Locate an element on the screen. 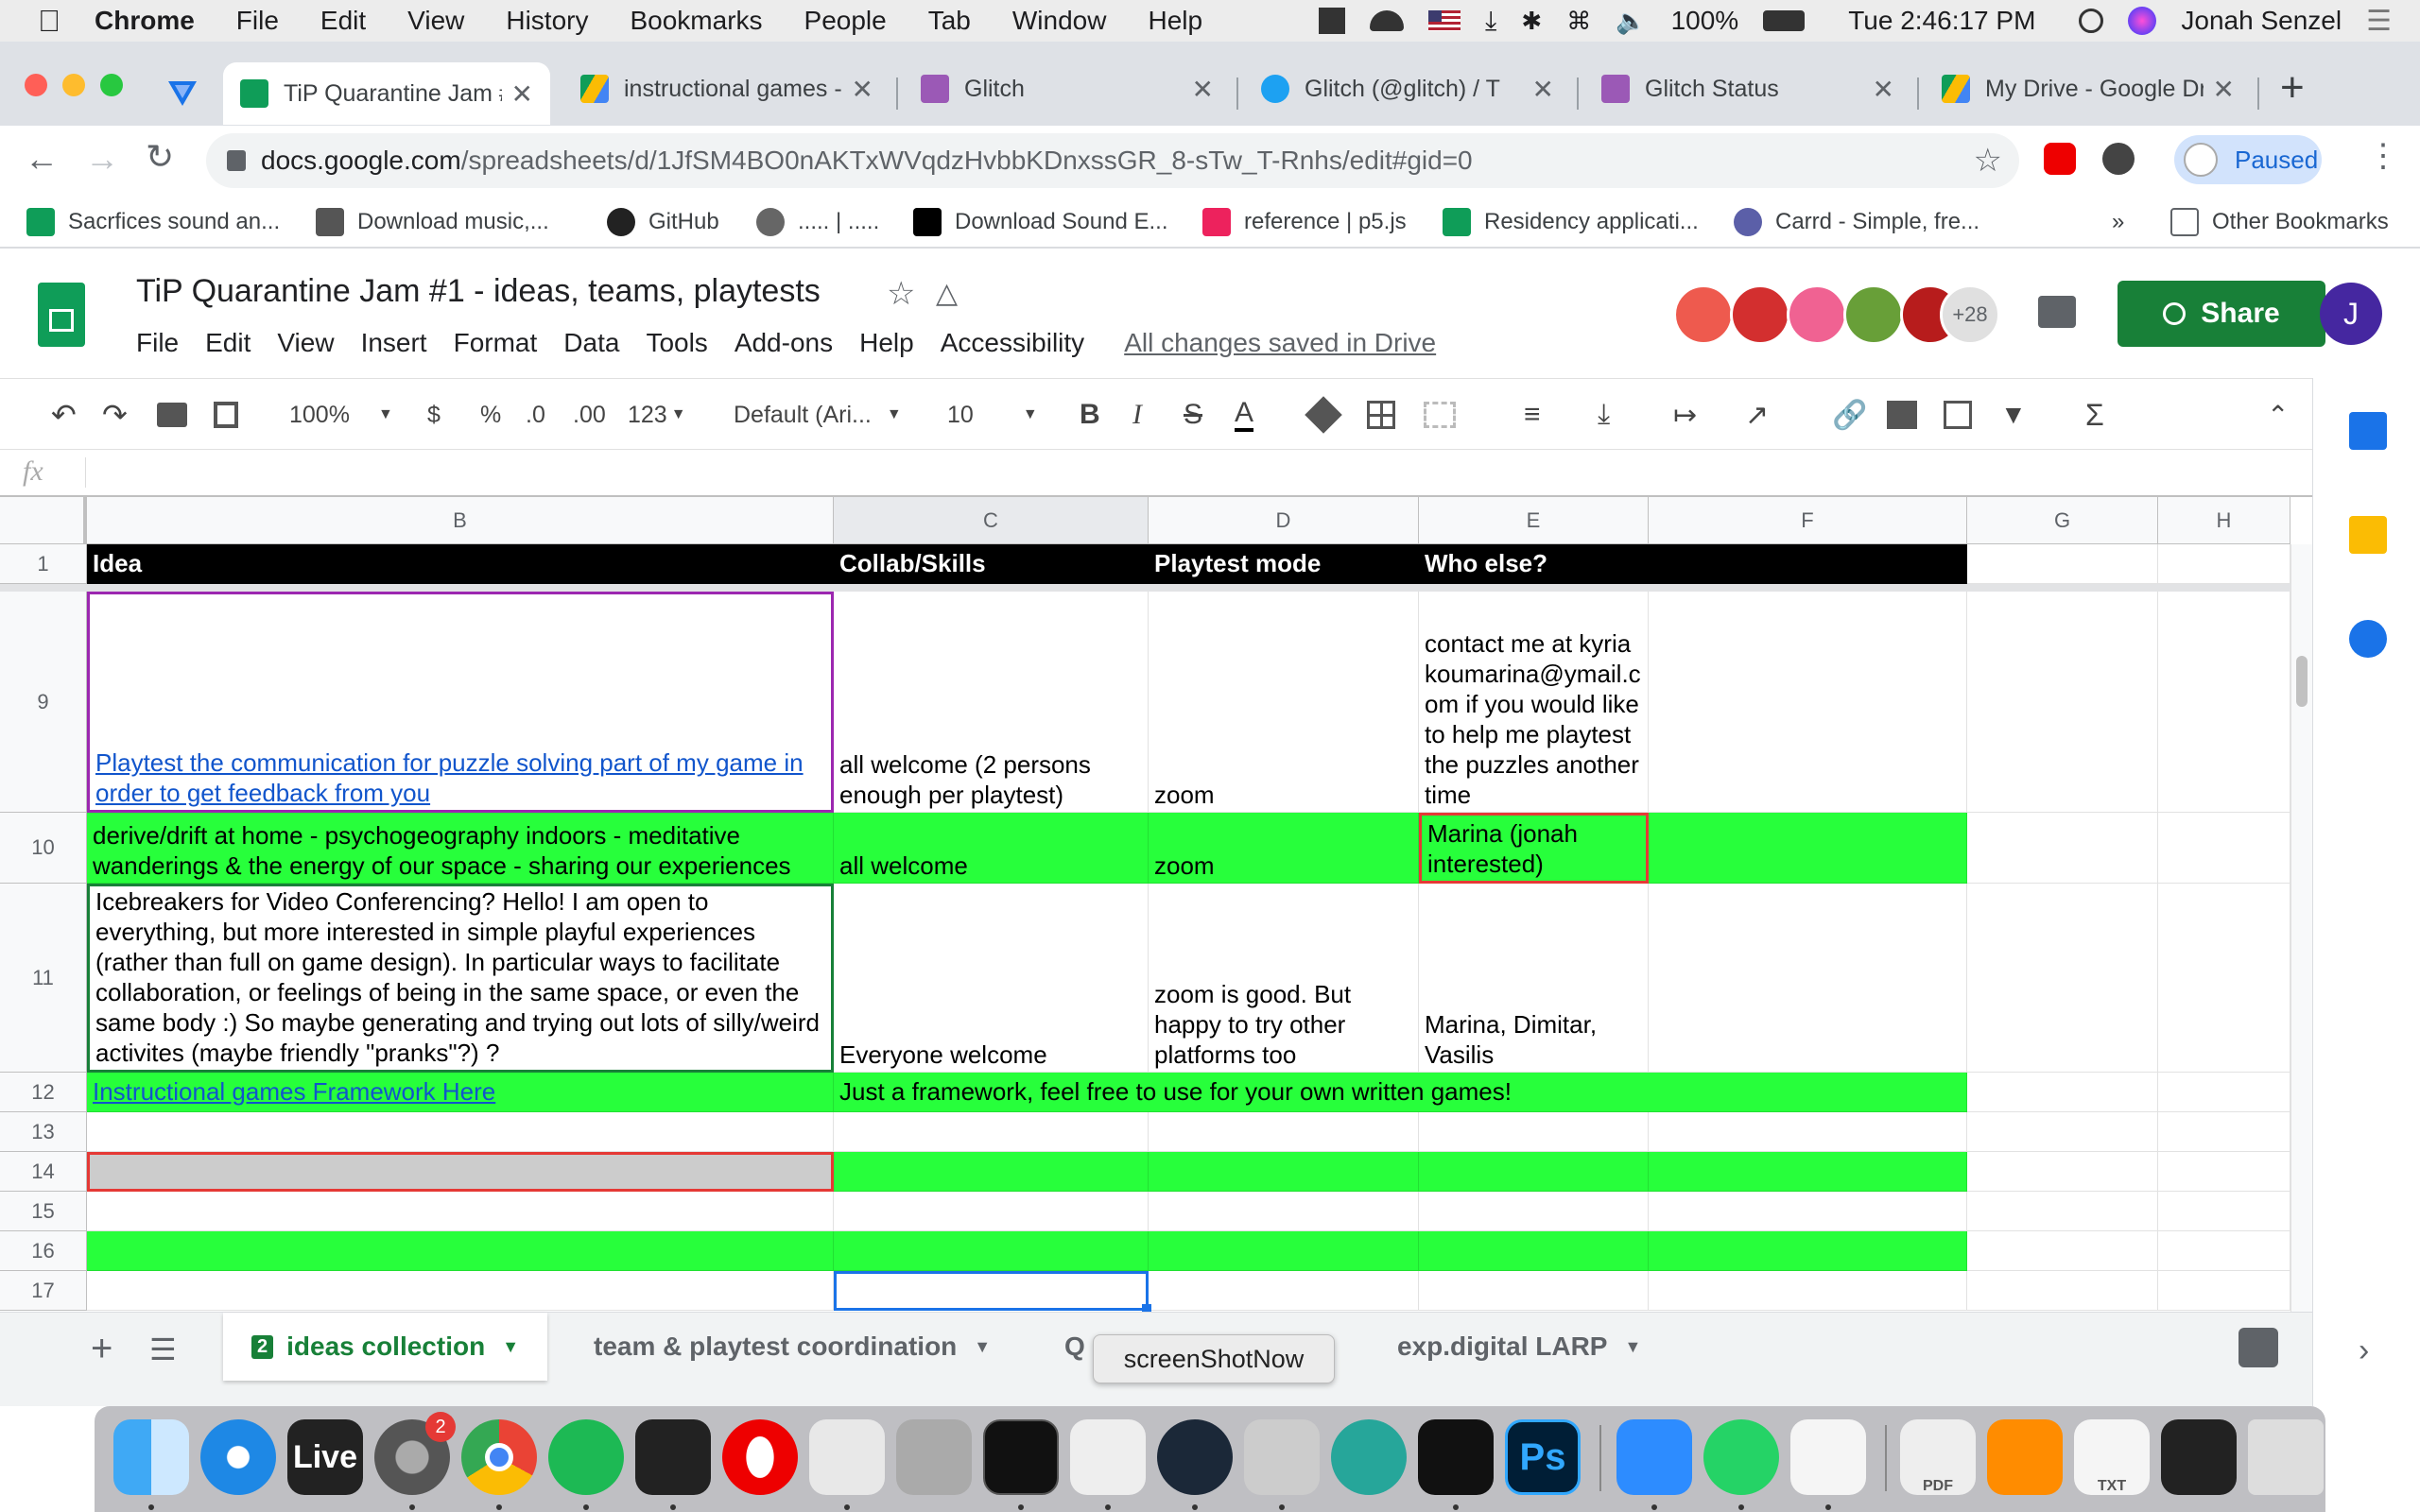 This screenshot has height=1512, width=2420. script-editor-icon is located at coordinates (847, 1457).